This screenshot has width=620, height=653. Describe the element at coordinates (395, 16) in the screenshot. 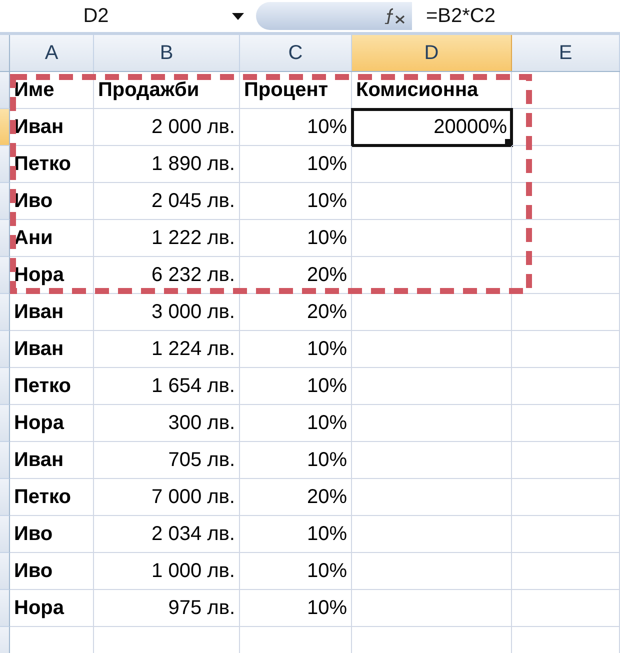

I see `function-icon` at that location.